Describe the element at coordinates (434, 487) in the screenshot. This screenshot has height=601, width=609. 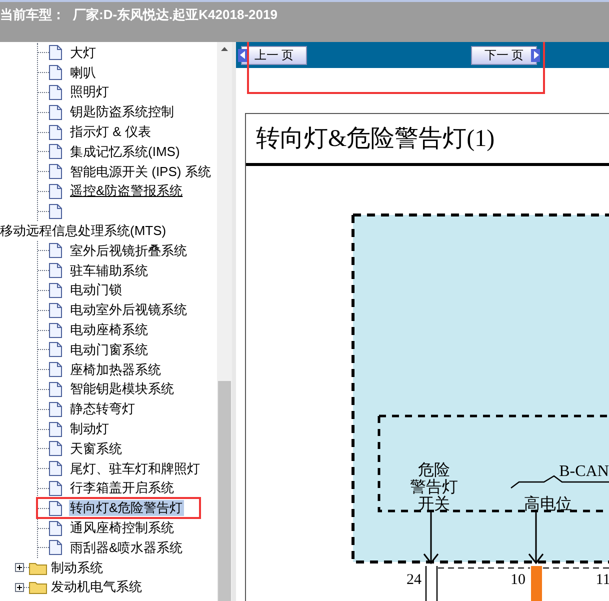
I see `switch-label: 警告灯` at that location.